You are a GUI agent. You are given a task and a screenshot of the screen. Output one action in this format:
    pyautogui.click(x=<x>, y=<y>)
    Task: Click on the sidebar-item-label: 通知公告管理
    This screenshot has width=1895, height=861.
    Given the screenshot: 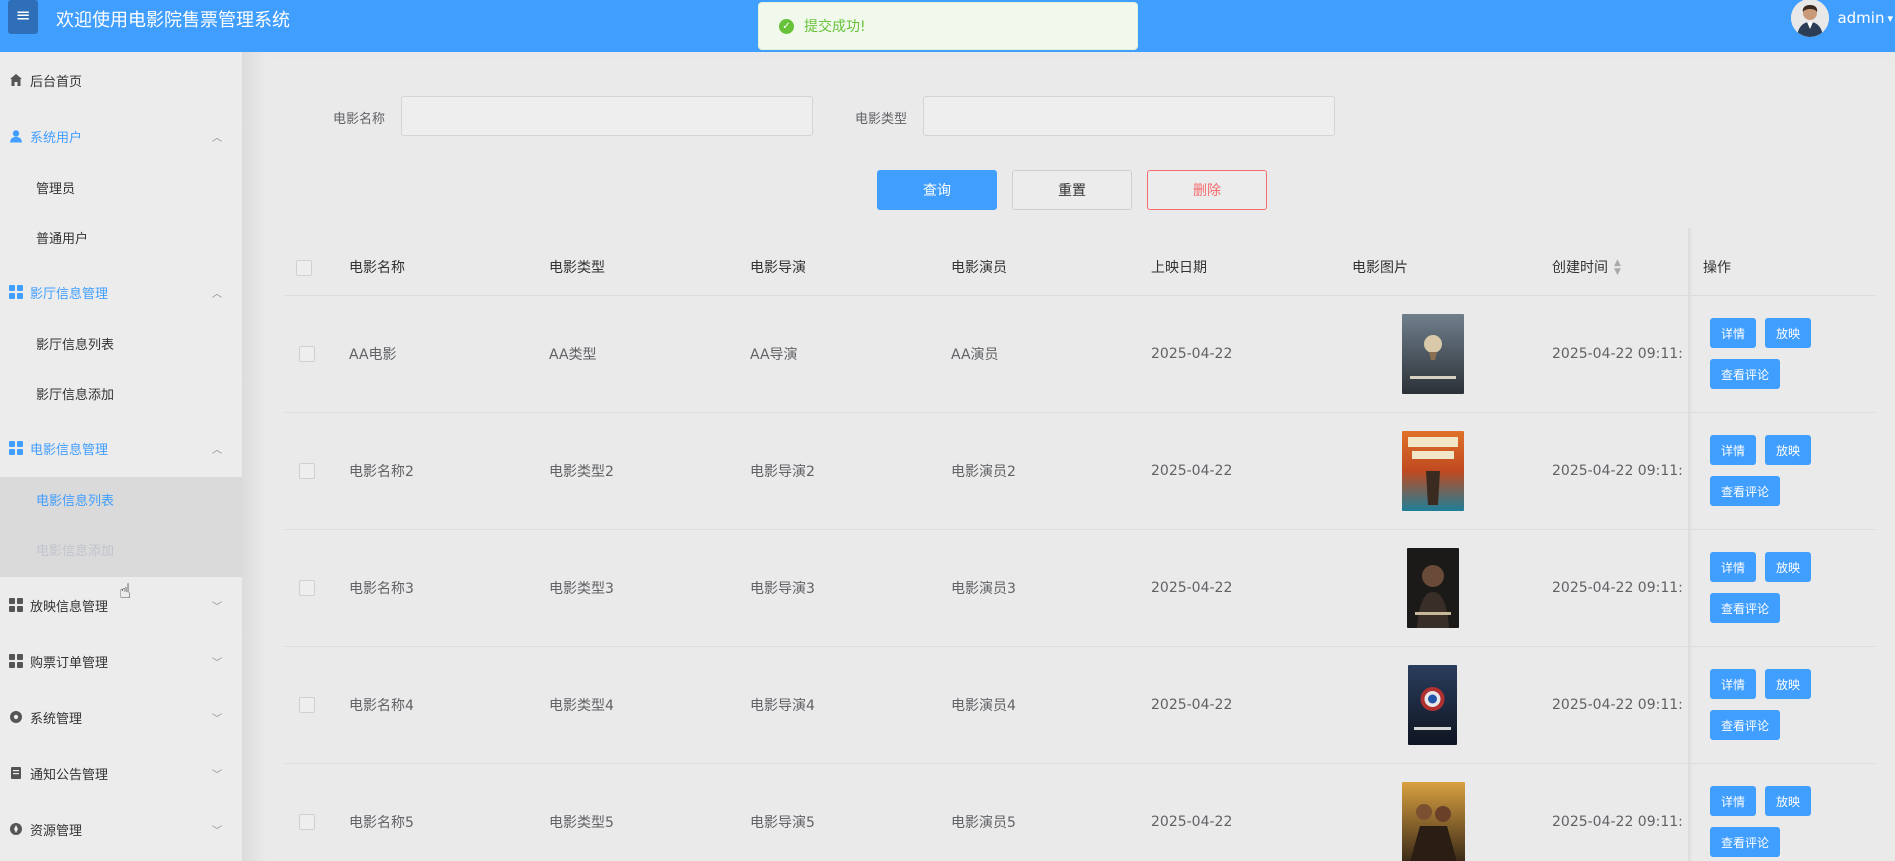 What is the action you would take?
    pyautogui.click(x=69, y=775)
    